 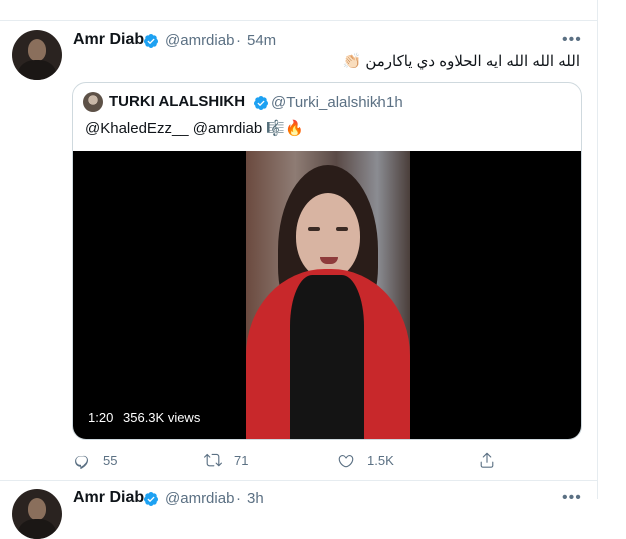 I want to click on quoted-tweet-text: @KhaledEzz__ @amrdiab 🎼🔥, so click(x=194, y=128).